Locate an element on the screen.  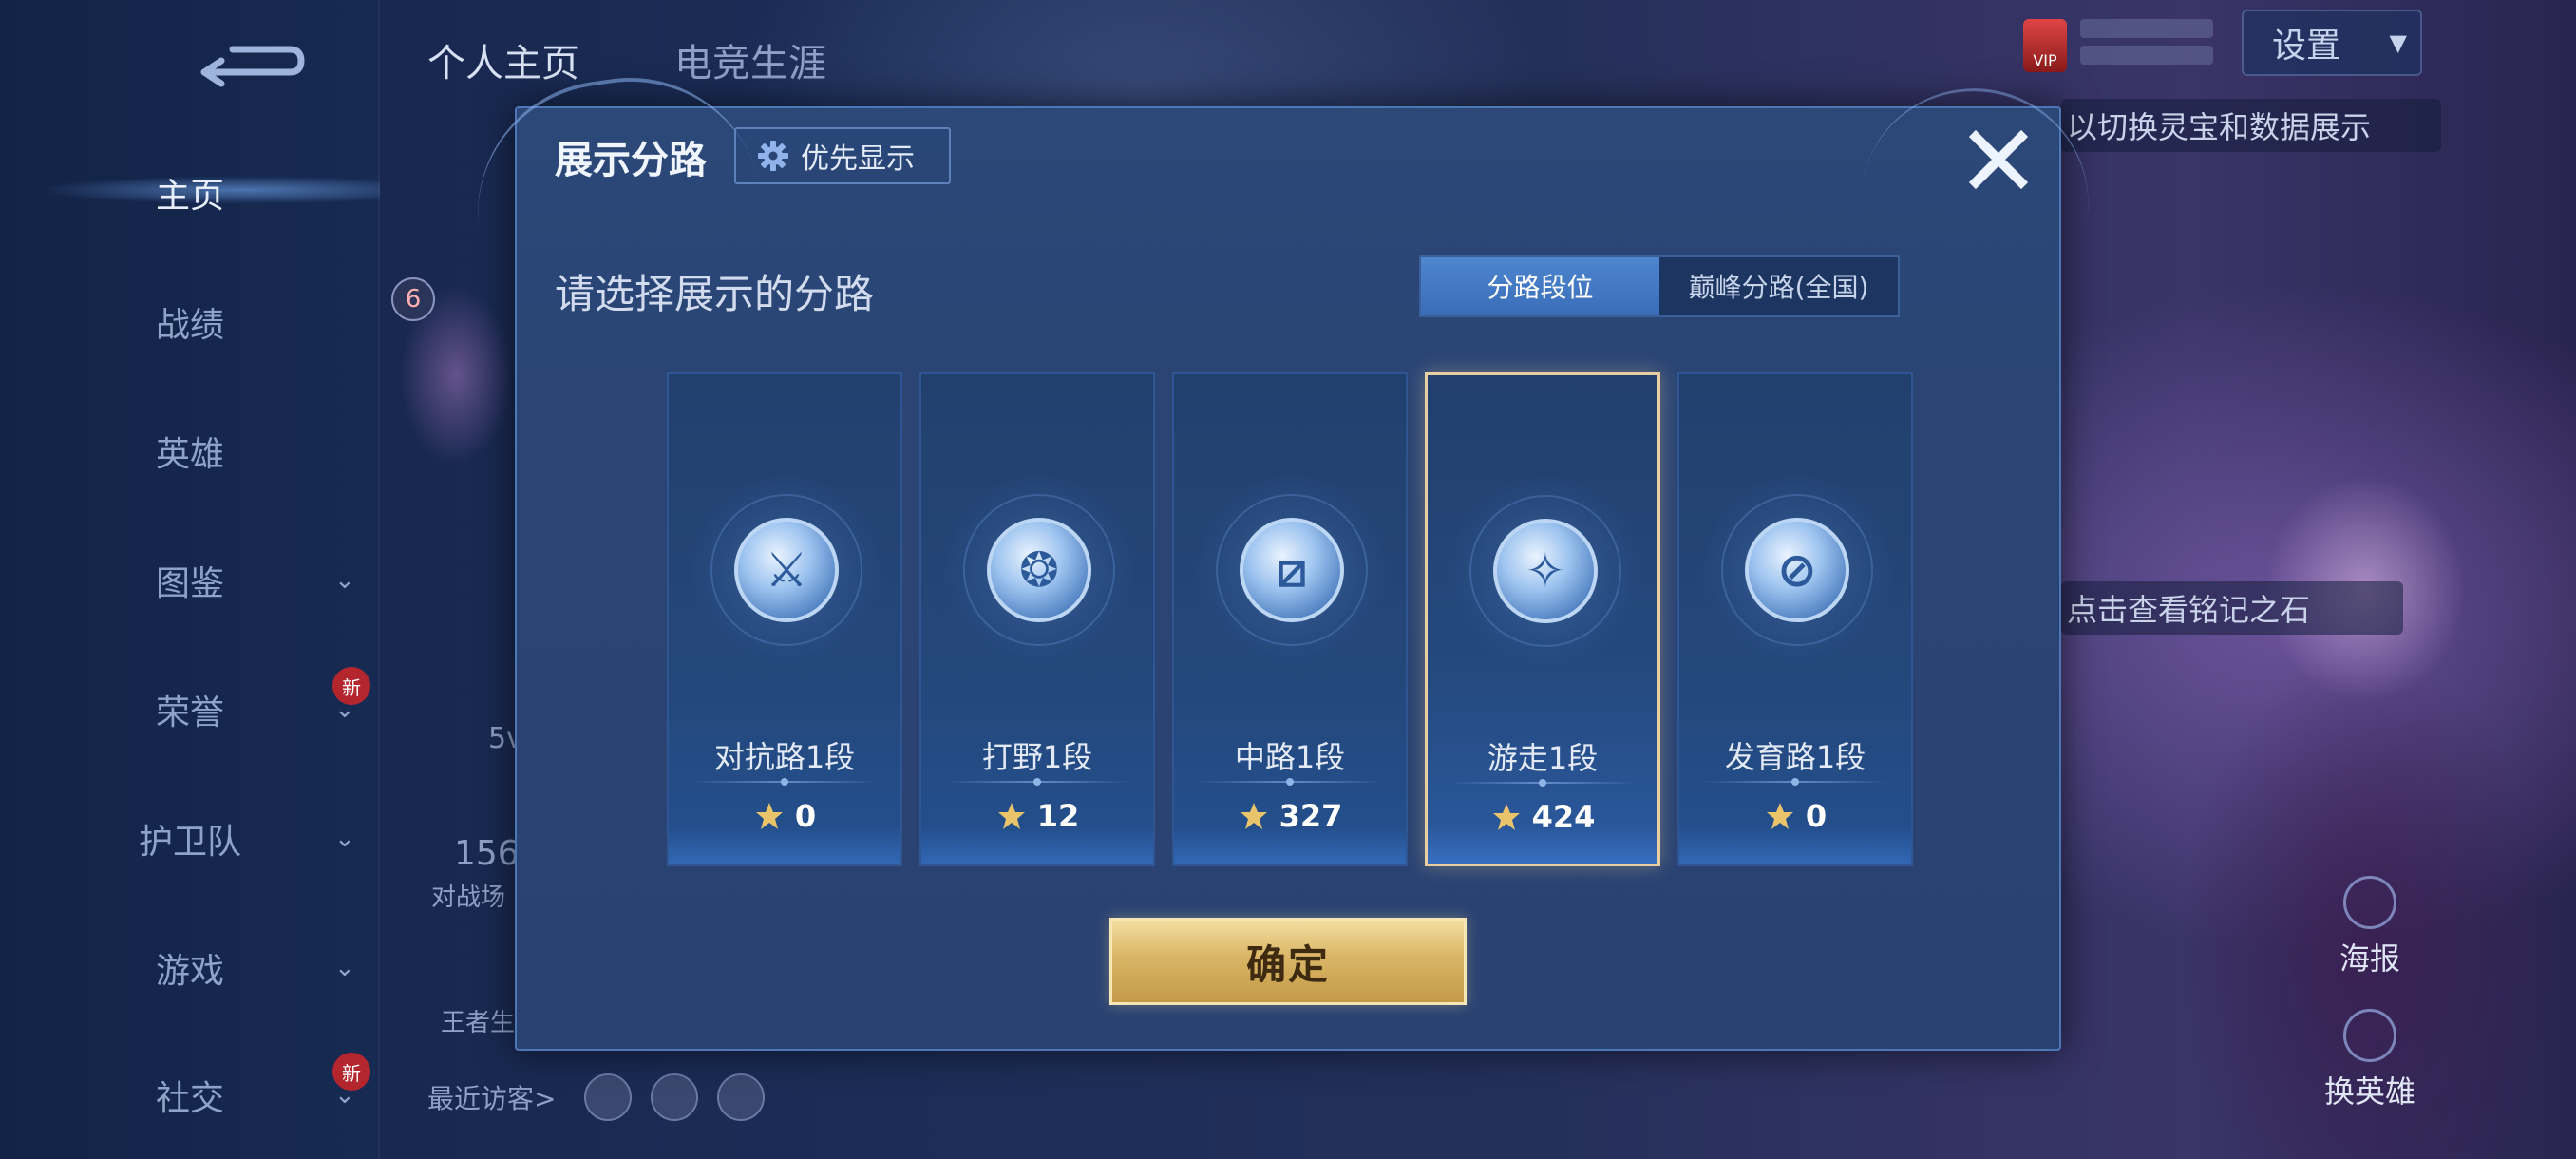
nav-item-guard-team: 护卫队 ⌄ is located at coordinates (190, 839).